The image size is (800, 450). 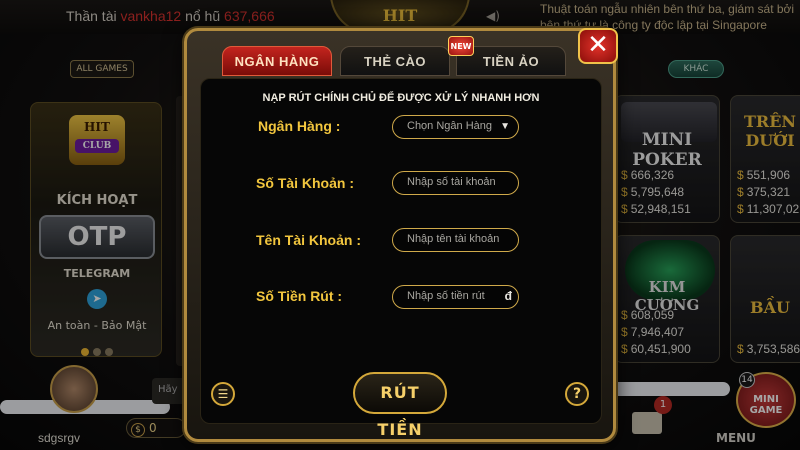 I want to click on amount-field: Nhập số tiền rút đ, so click(x=455, y=297).